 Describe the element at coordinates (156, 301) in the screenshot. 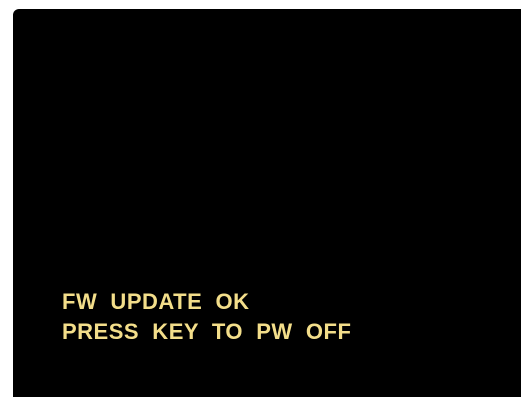

I see `firmware-status-line: FW UPDATE OK` at that location.